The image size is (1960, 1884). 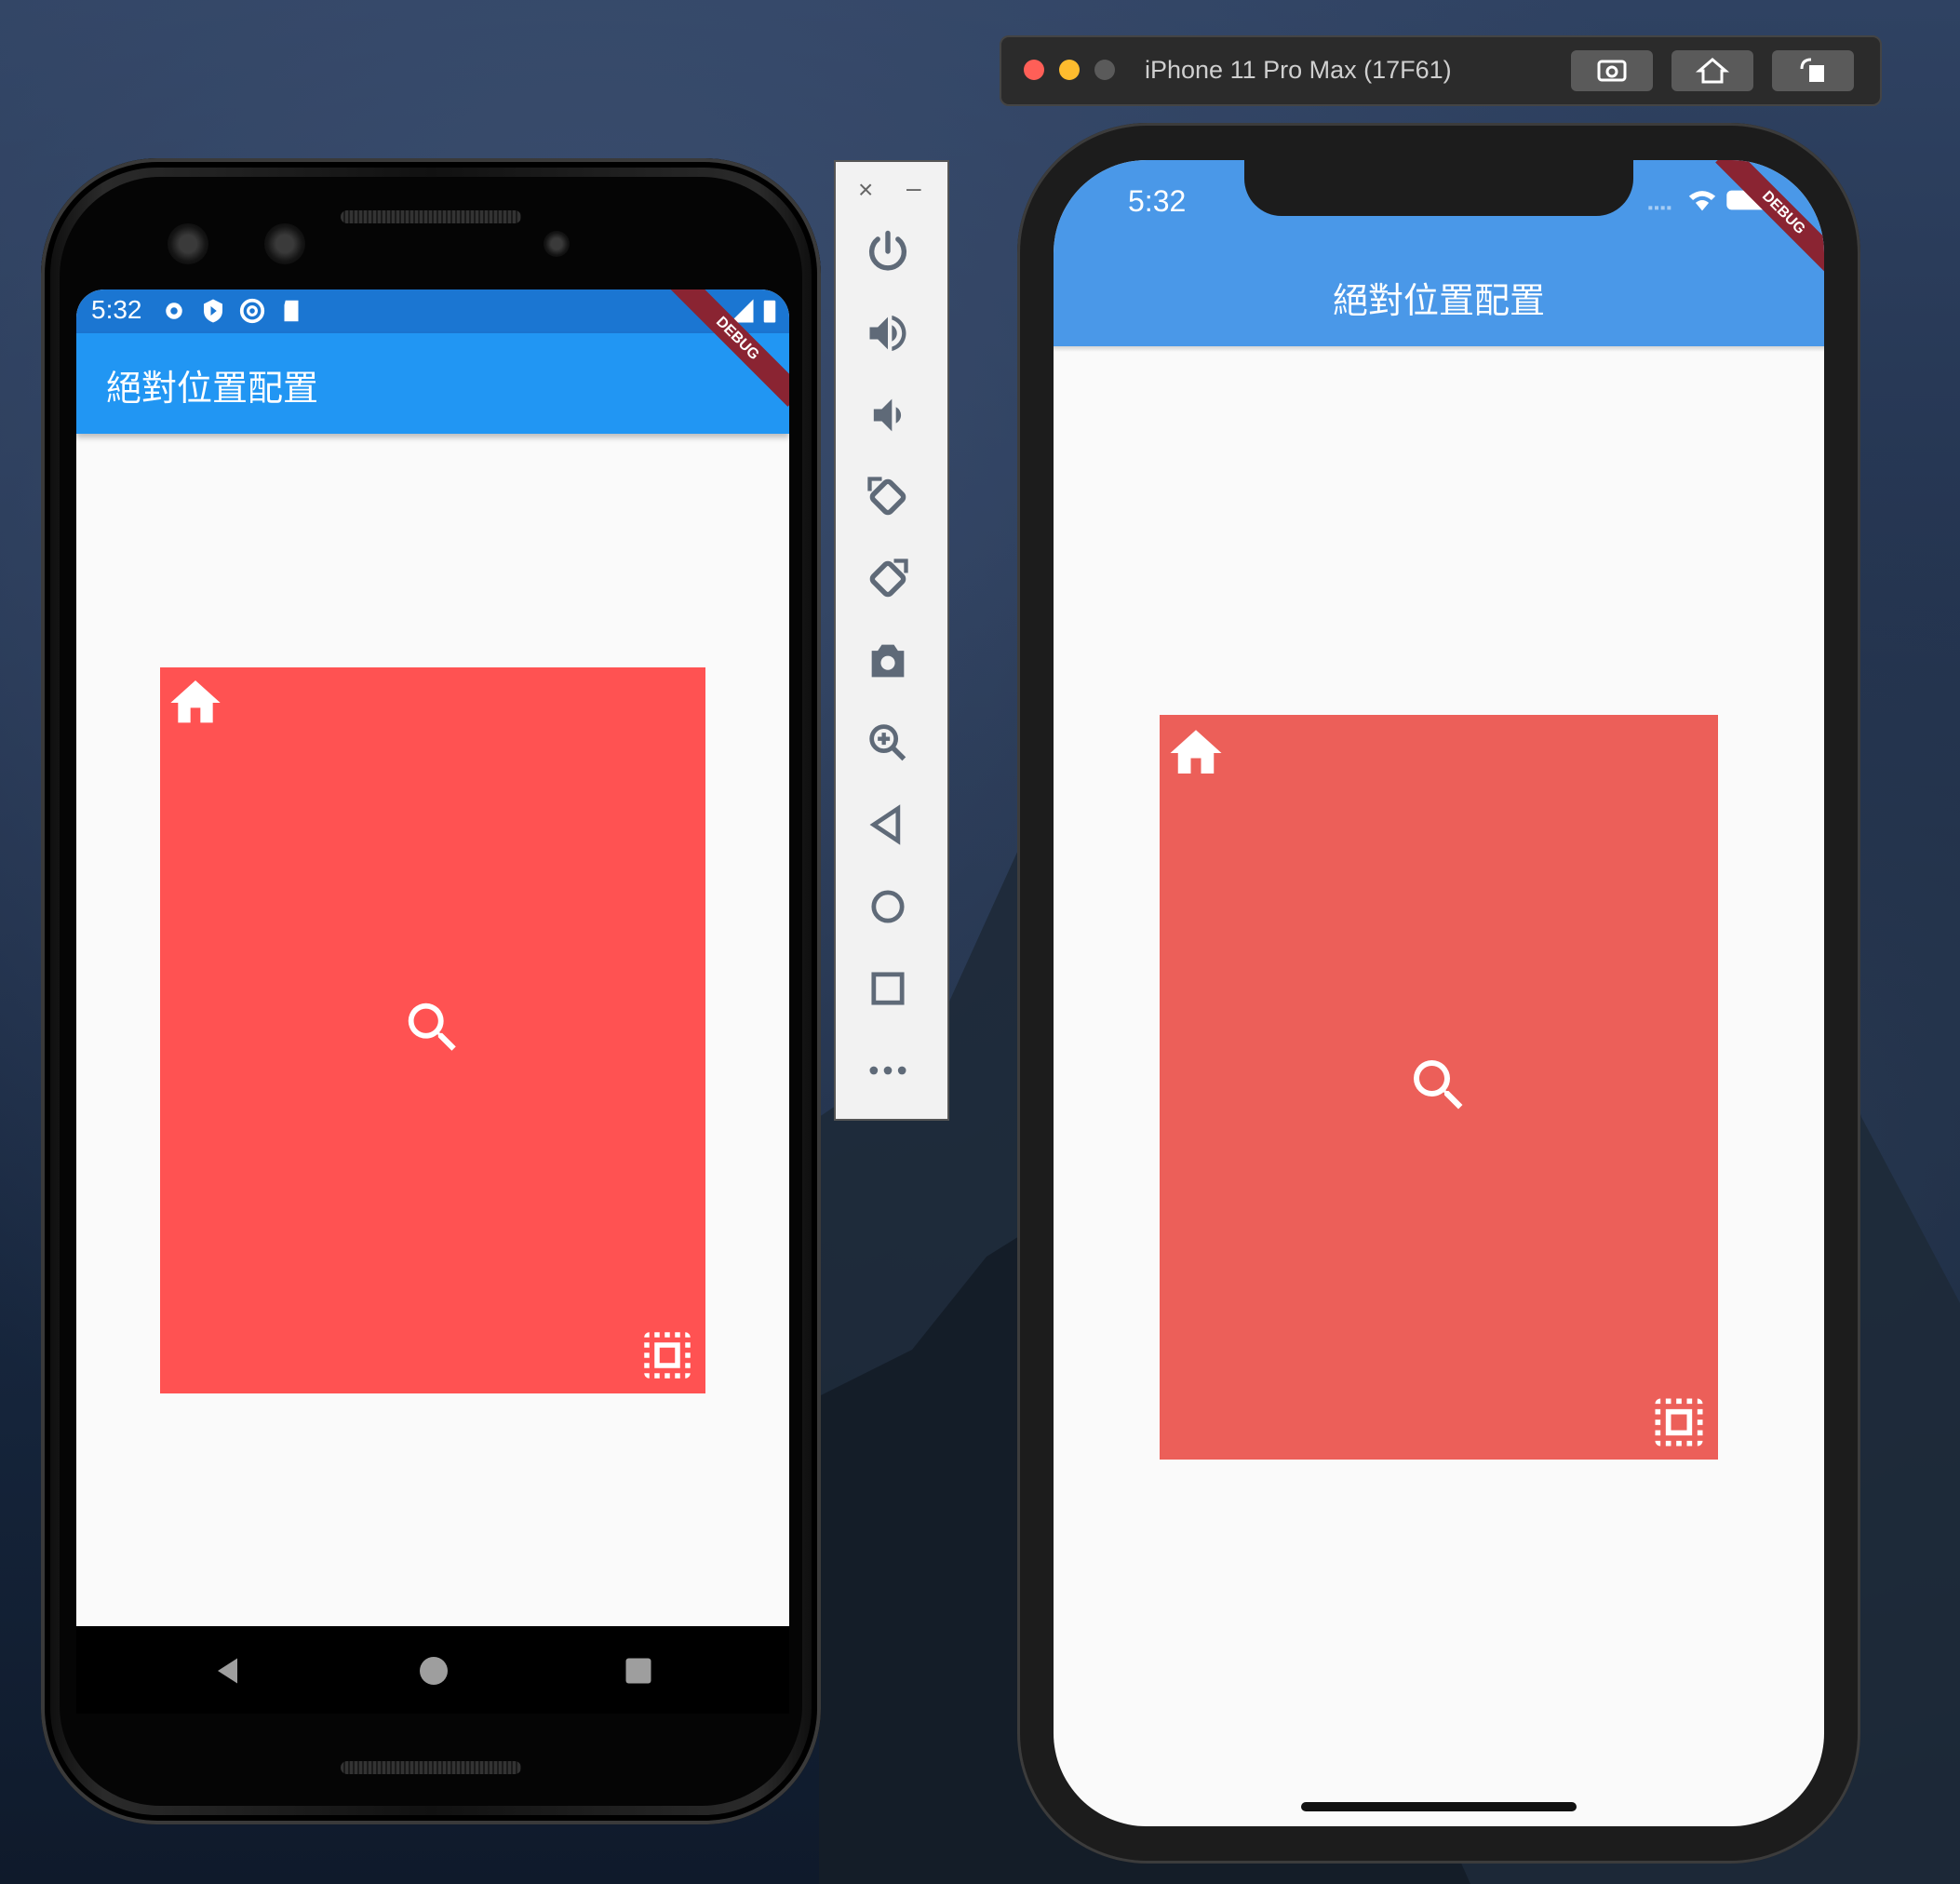 I want to click on toolbar-minimize-button: –, so click(x=913, y=188).